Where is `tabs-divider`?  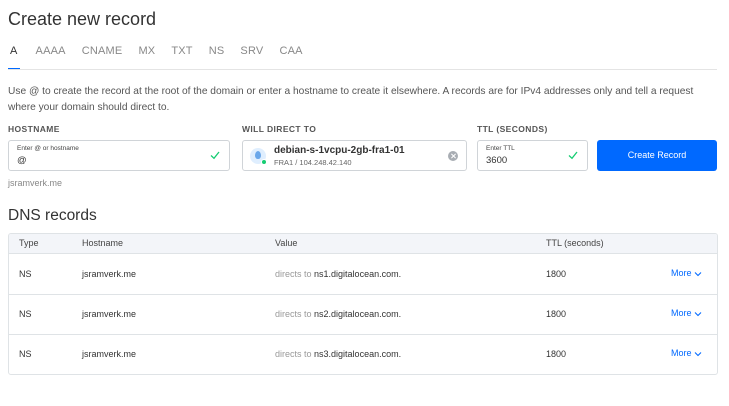 tabs-divider is located at coordinates (362, 69).